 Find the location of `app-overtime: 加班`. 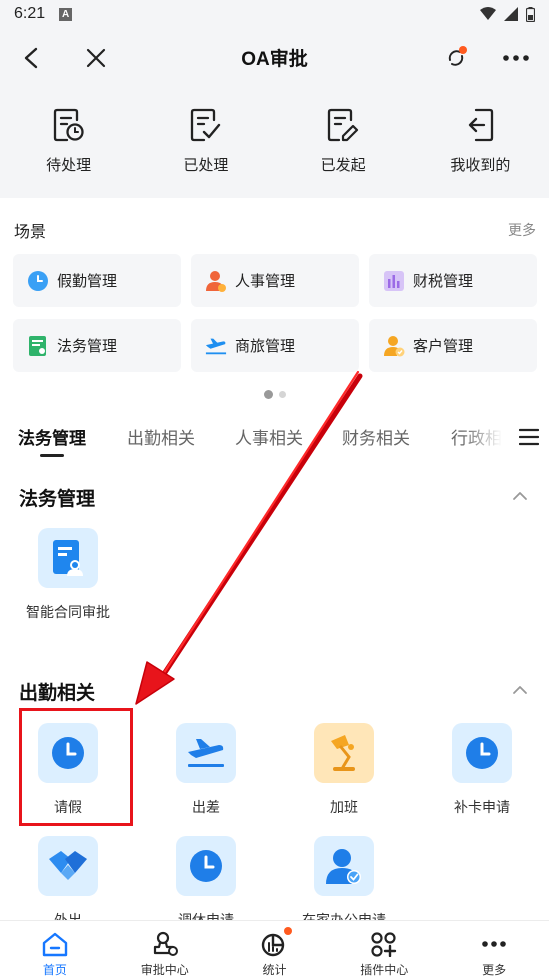

app-overtime: 加班 is located at coordinates (344, 770).